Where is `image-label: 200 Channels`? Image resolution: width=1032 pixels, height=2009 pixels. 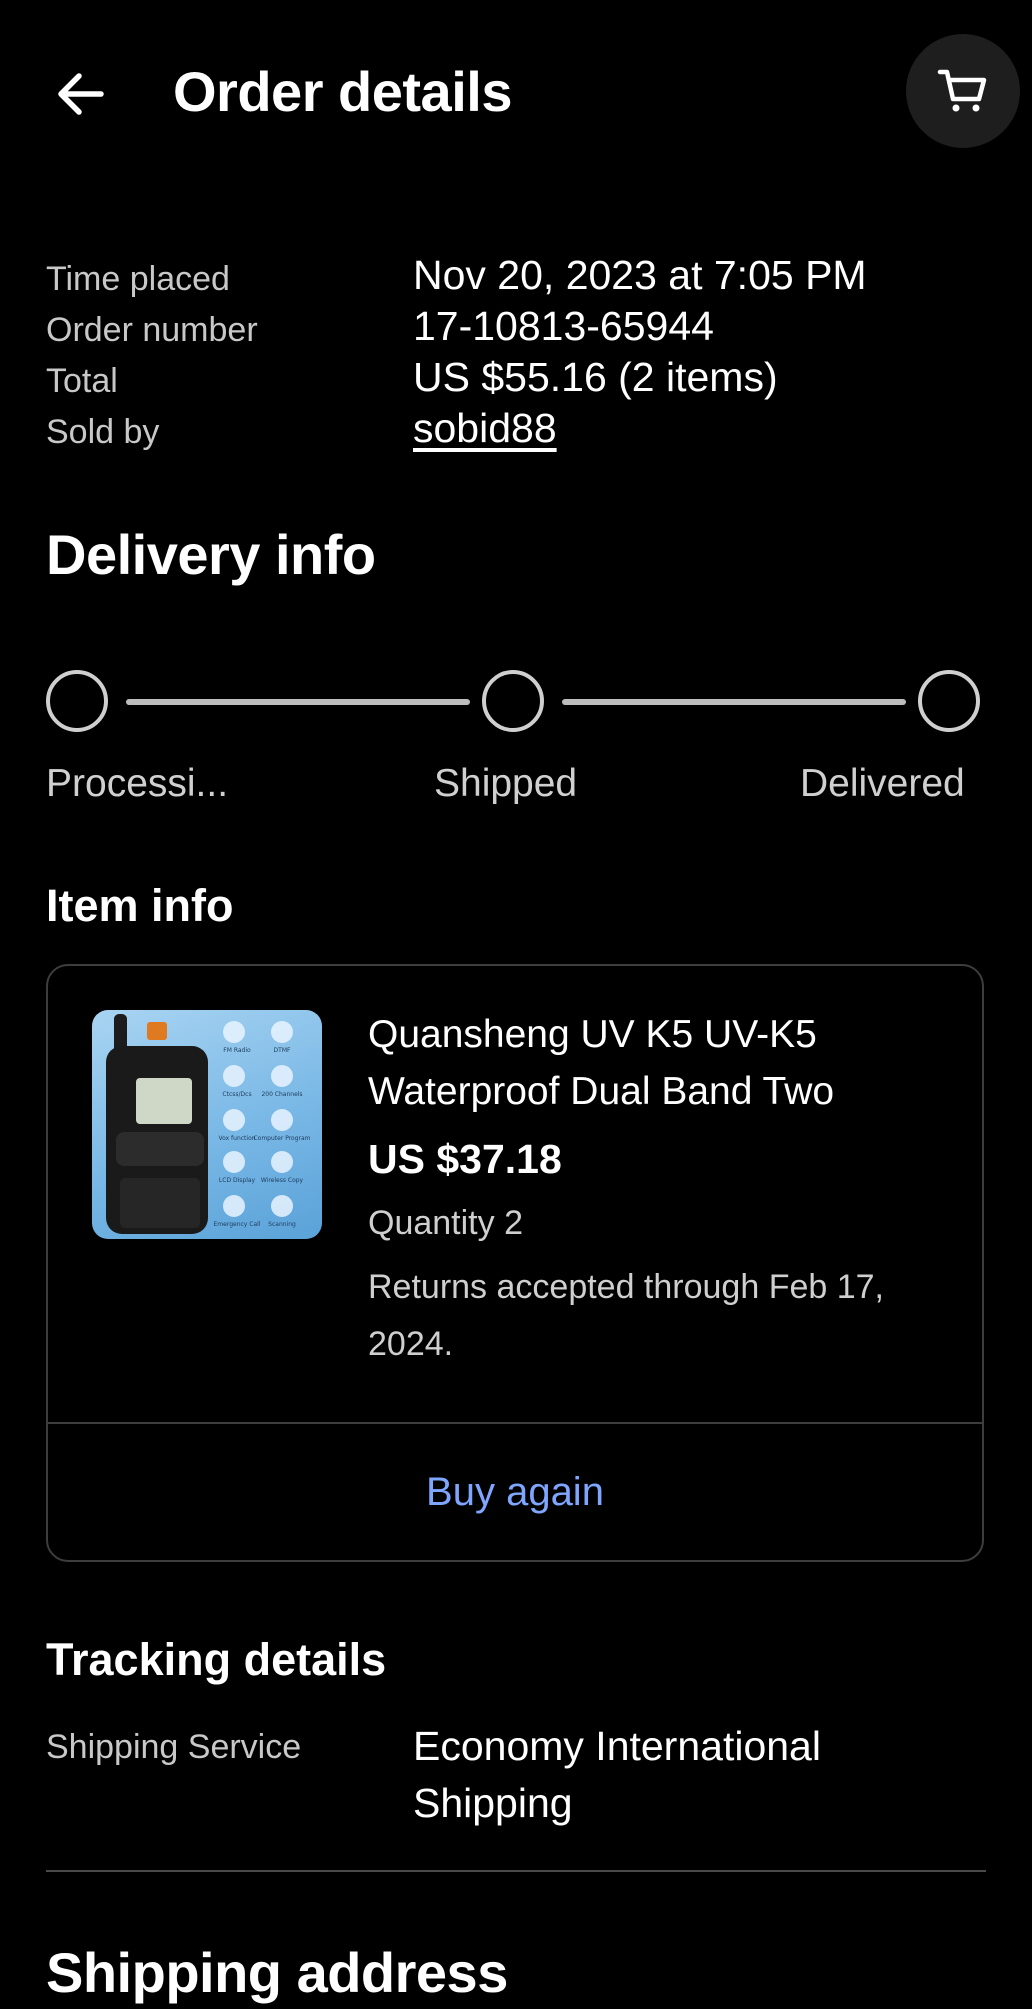
image-label: 200 Channels is located at coordinates (281, 1094).